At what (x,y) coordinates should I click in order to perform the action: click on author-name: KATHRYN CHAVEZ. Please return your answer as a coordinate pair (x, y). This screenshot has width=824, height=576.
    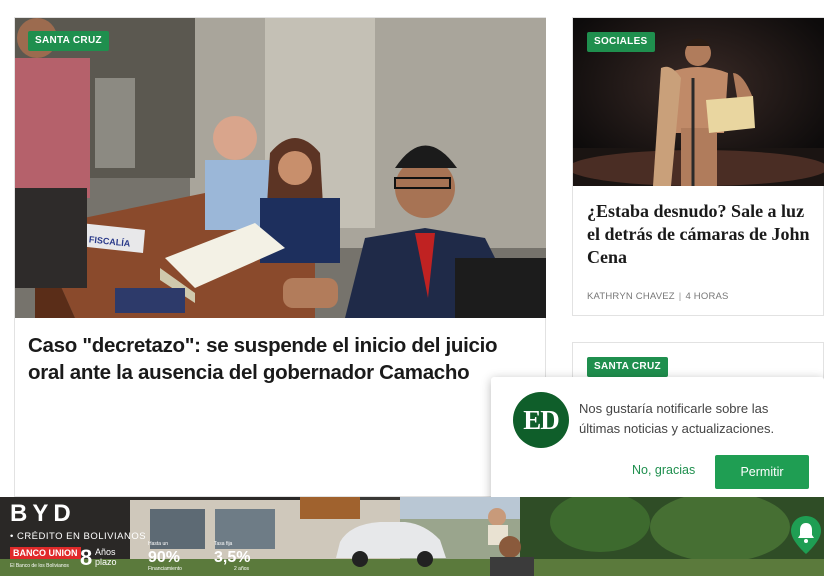
    Looking at the image, I should click on (631, 296).